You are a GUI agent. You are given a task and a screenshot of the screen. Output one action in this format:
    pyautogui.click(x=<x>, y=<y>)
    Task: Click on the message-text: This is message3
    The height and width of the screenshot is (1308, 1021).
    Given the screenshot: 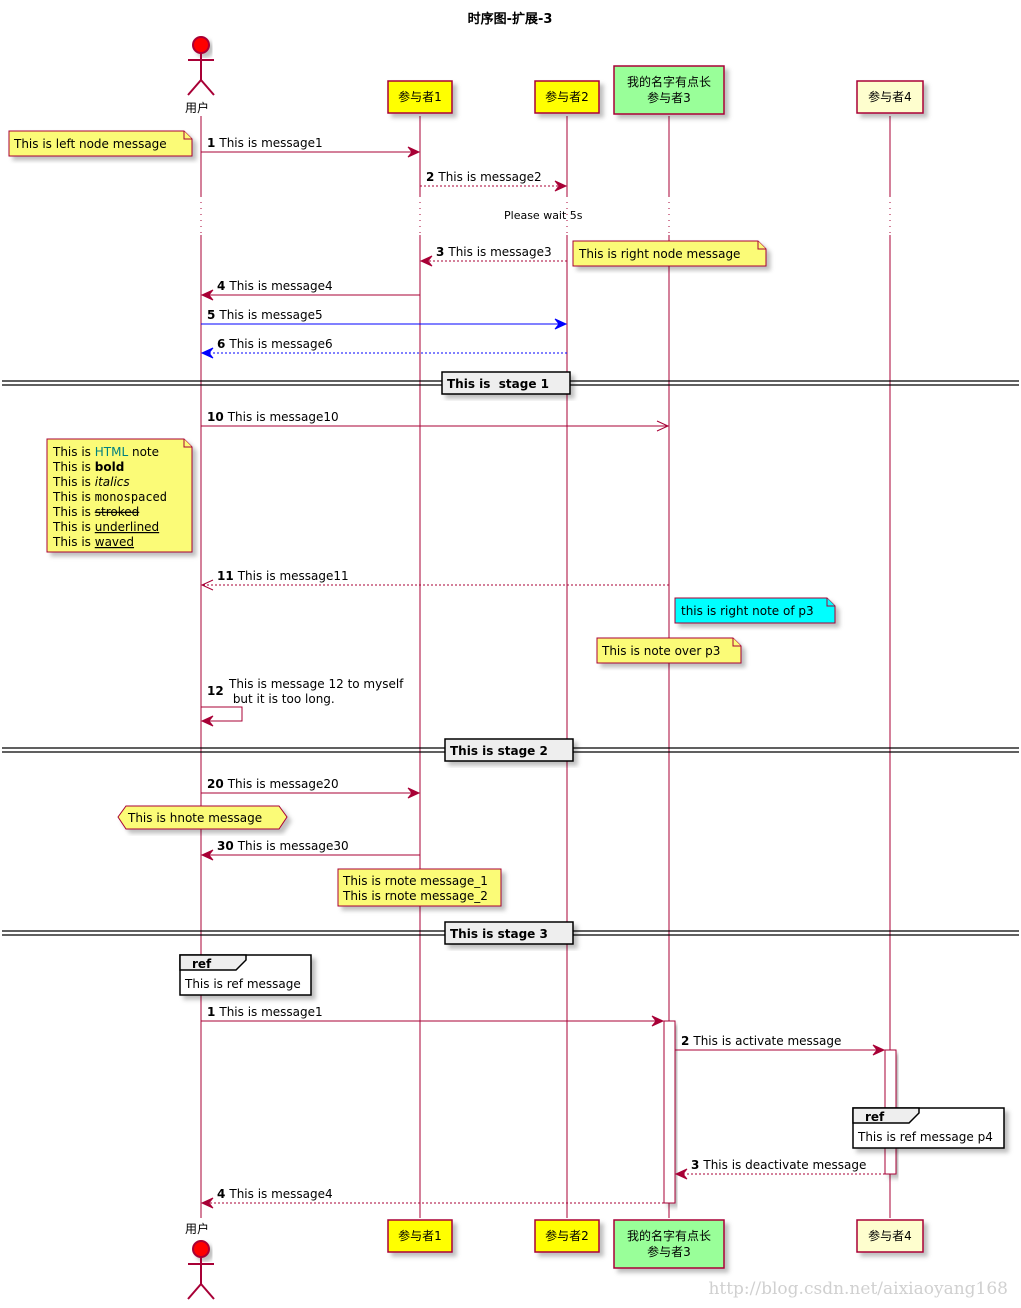 What is the action you would take?
    pyautogui.click(x=499, y=252)
    